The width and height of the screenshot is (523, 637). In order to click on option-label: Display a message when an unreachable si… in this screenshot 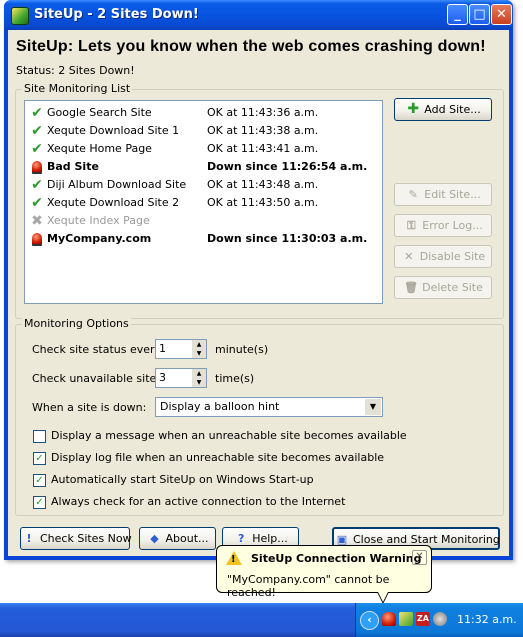, I will do `click(229, 435)`.